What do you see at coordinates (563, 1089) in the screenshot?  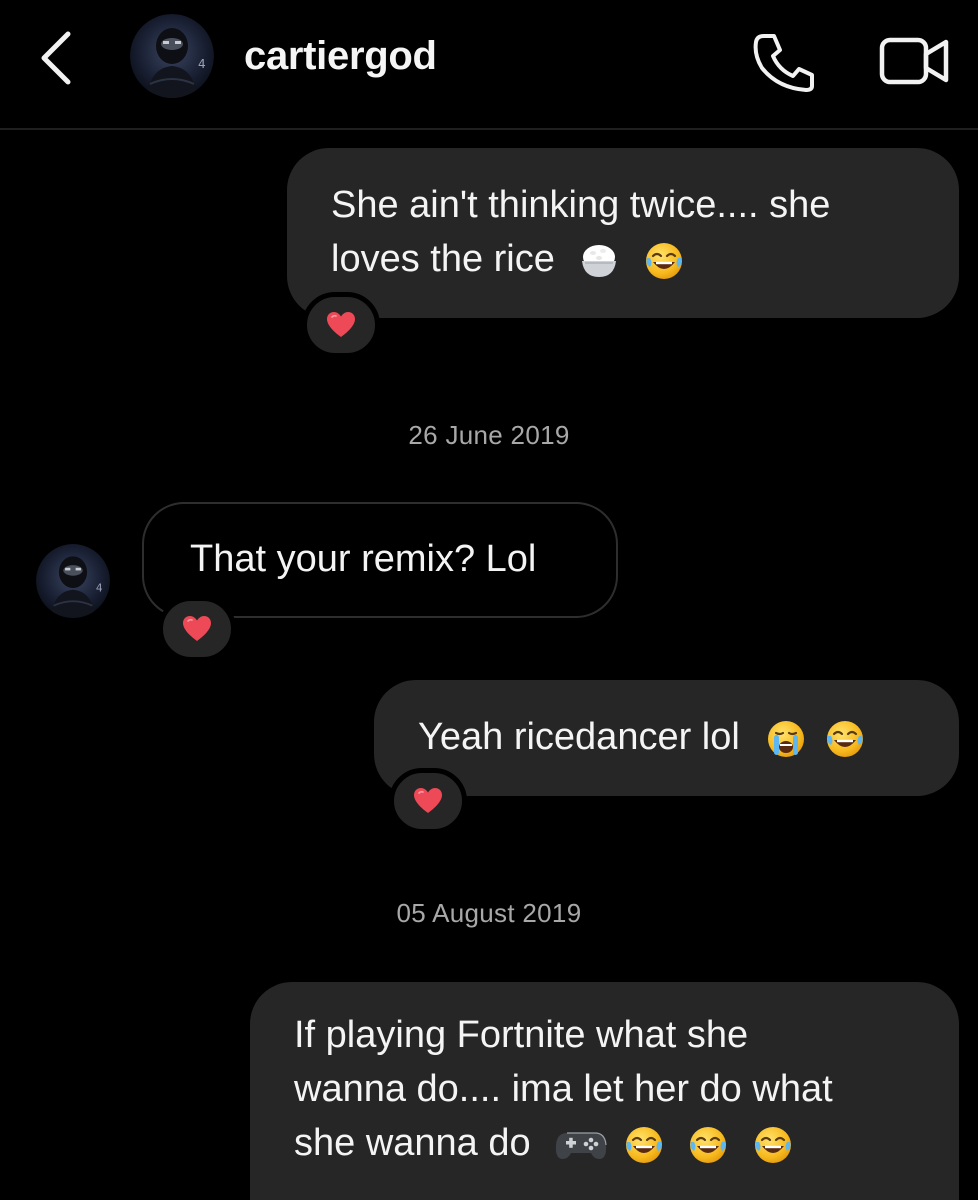 I see `message-text-line: wanna do.... ima let her do what` at bounding box center [563, 1089].